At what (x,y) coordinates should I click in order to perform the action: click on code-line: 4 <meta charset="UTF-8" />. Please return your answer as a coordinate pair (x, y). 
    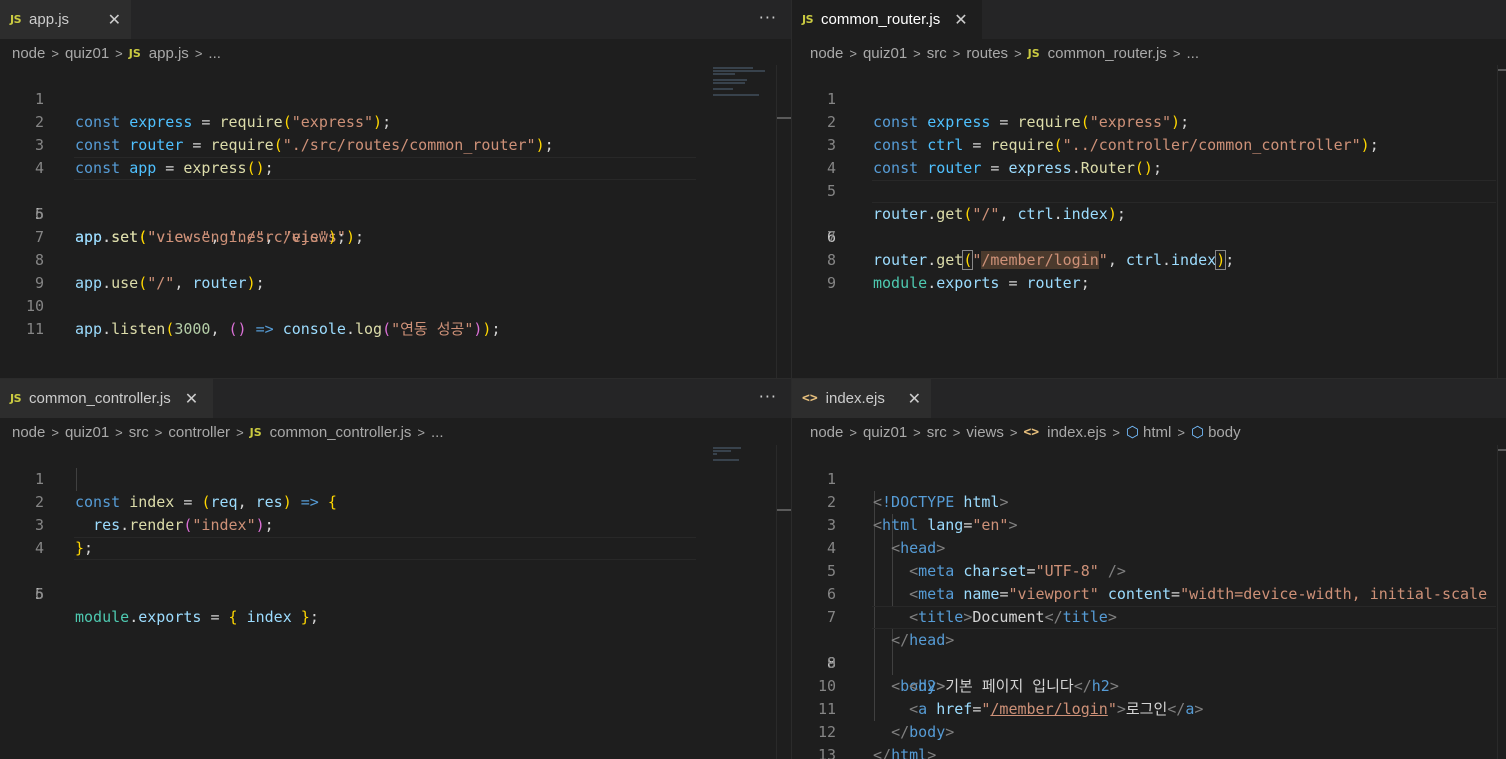
    Looking at the image, I should click on (1149, 547).